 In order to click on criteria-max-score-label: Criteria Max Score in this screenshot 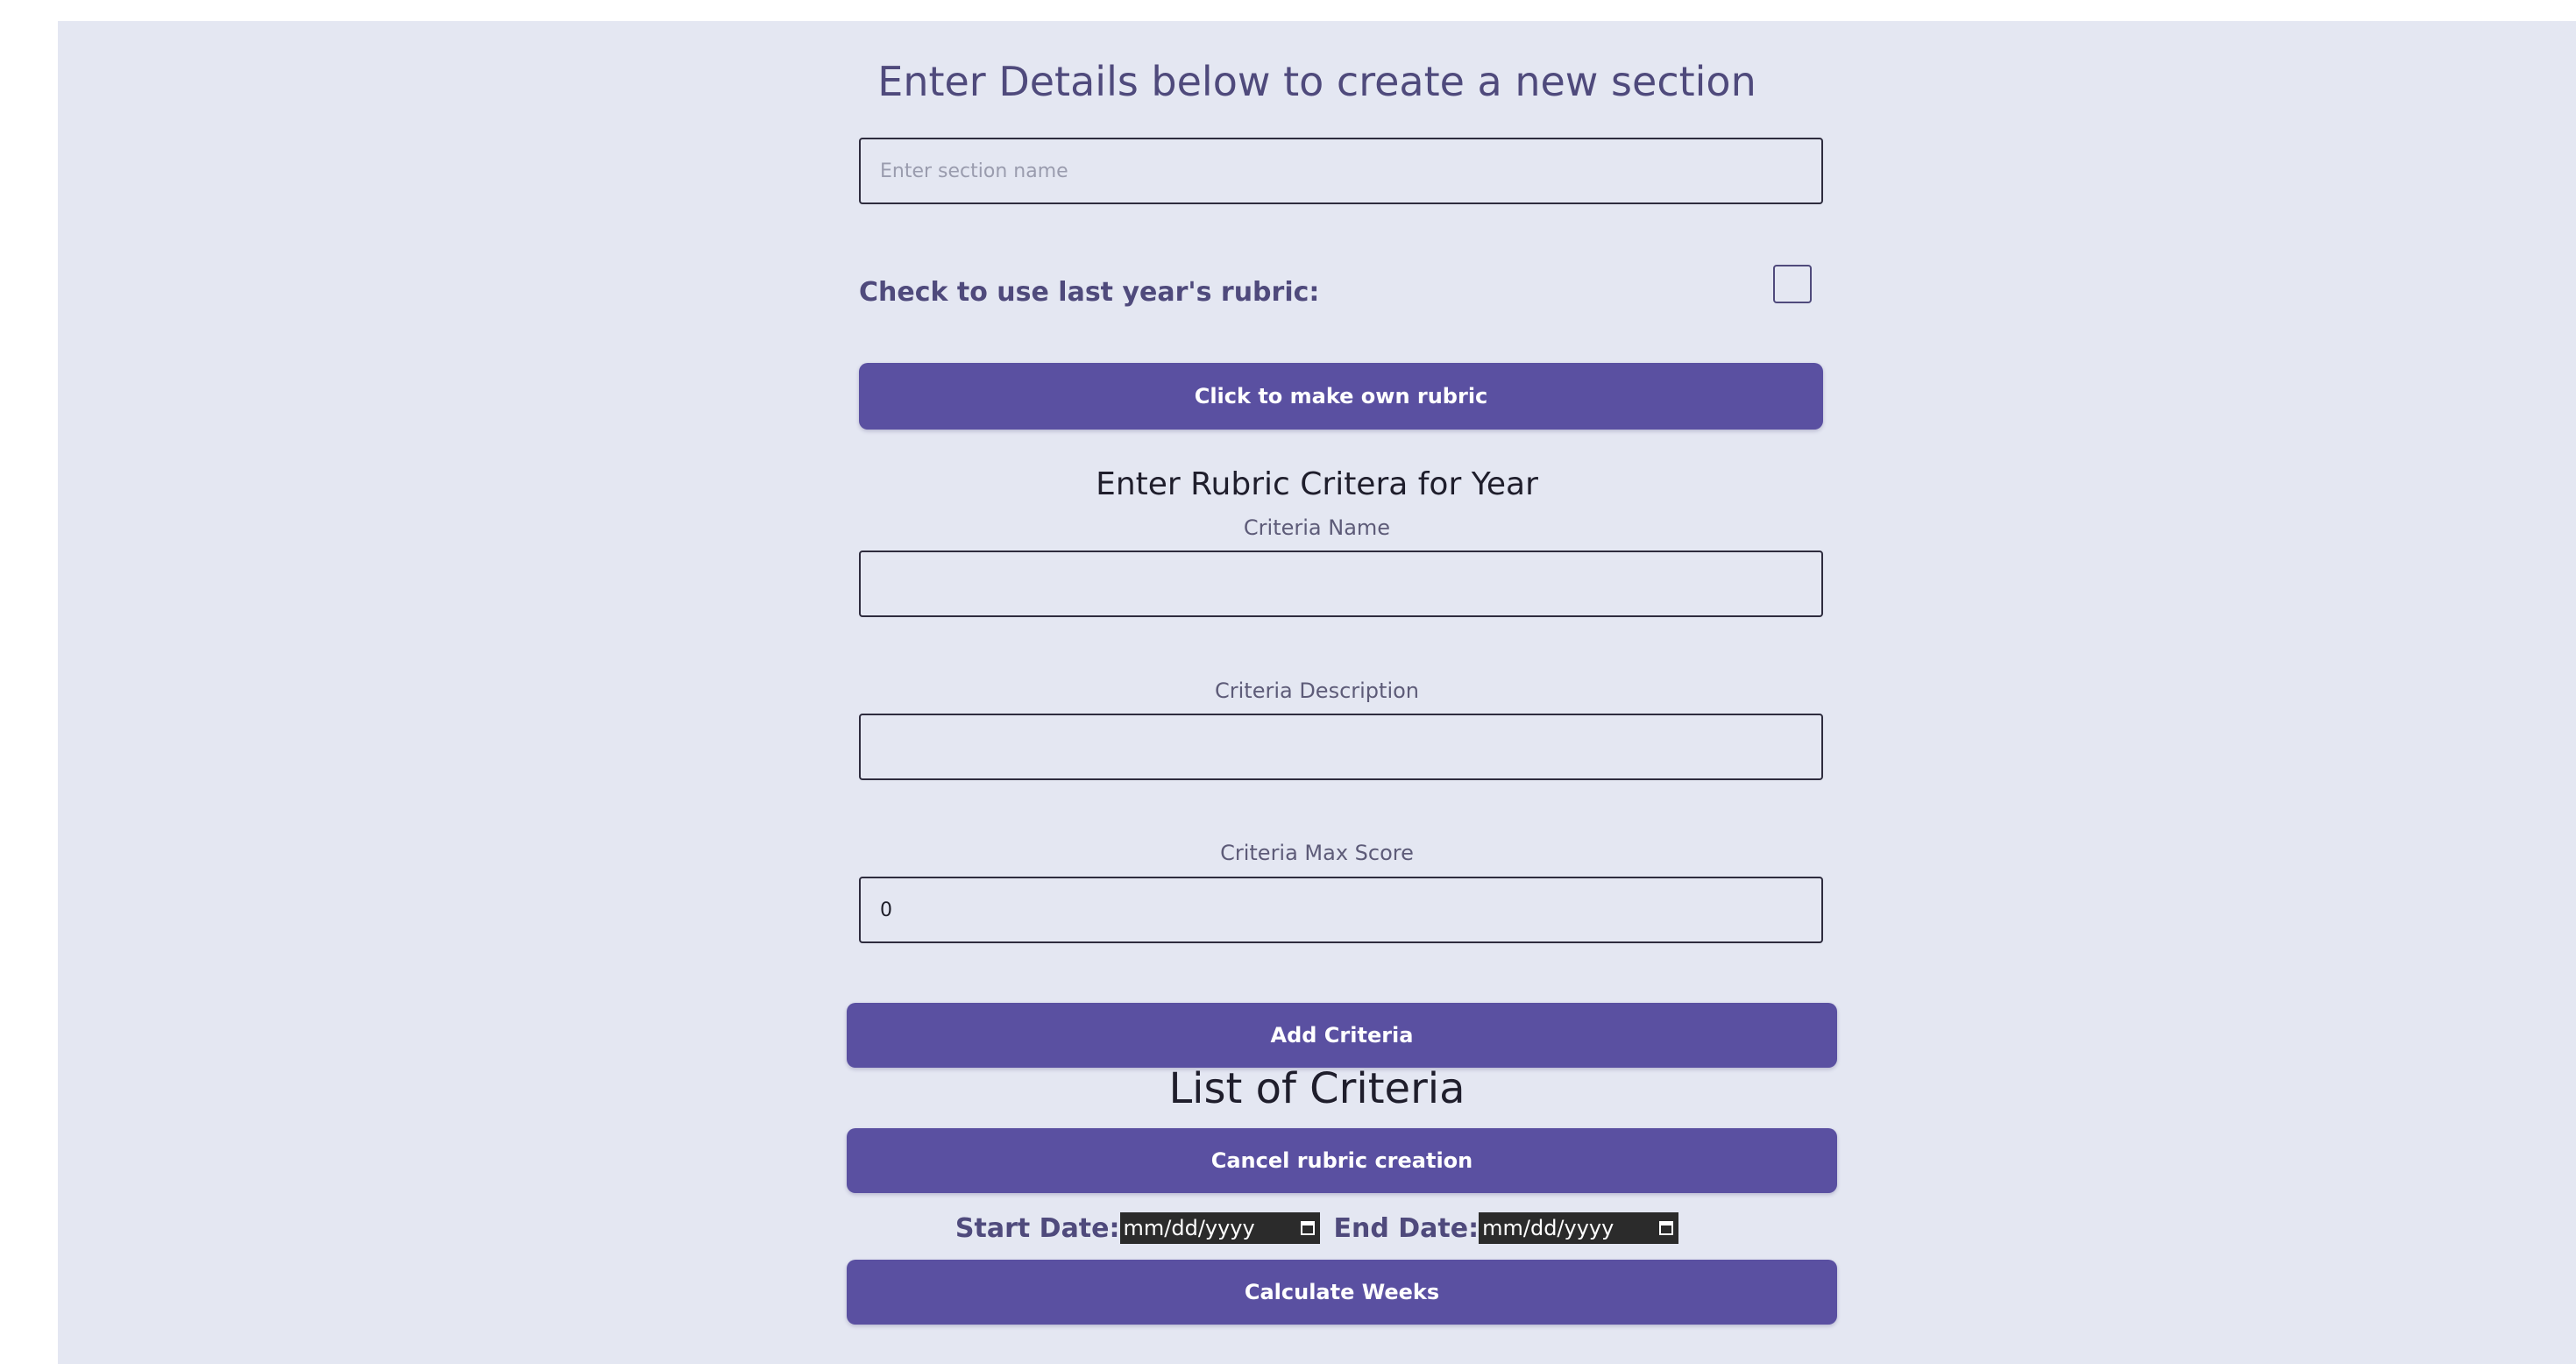, I will do `click(1317, 853)`.